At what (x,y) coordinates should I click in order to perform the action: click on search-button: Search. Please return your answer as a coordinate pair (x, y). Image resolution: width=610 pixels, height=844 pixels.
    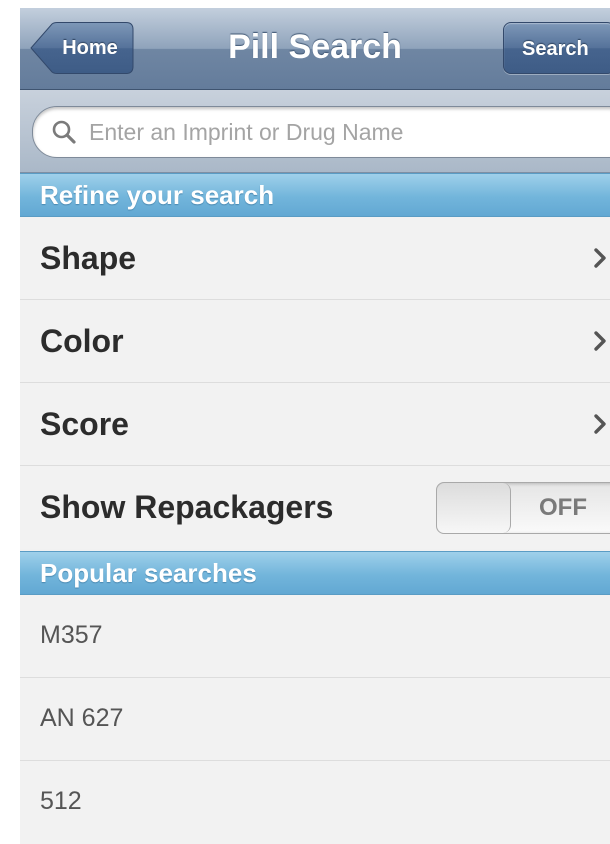
    Looking at the image, I should click on (556, 48).